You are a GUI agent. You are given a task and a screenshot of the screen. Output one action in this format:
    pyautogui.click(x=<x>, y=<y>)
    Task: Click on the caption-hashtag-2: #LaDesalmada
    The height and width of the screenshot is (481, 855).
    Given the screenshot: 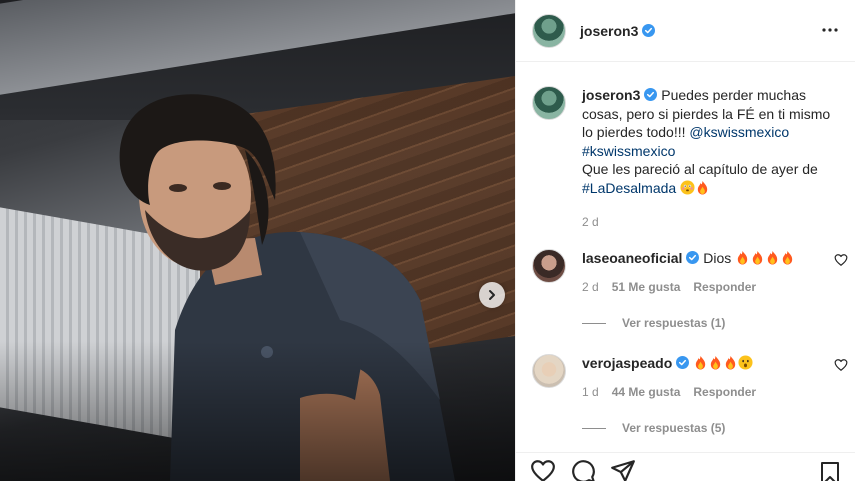 What is the action you would take?
    pyautogui.click(x=629, y=188)
    